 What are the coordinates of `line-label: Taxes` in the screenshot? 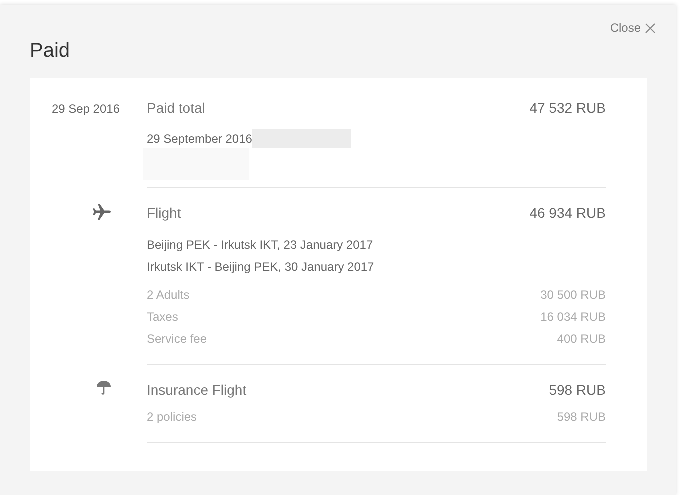 It's located at (162, 317).